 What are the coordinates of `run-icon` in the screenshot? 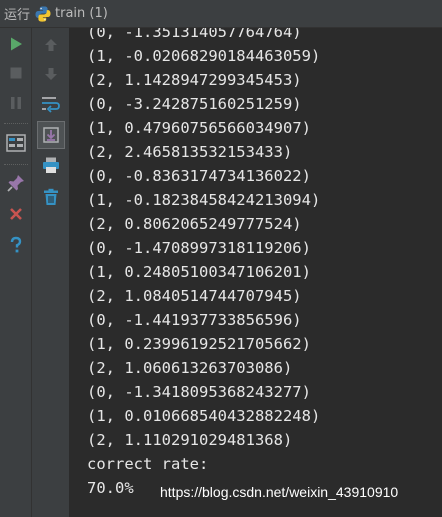 It's located at (16, 44).